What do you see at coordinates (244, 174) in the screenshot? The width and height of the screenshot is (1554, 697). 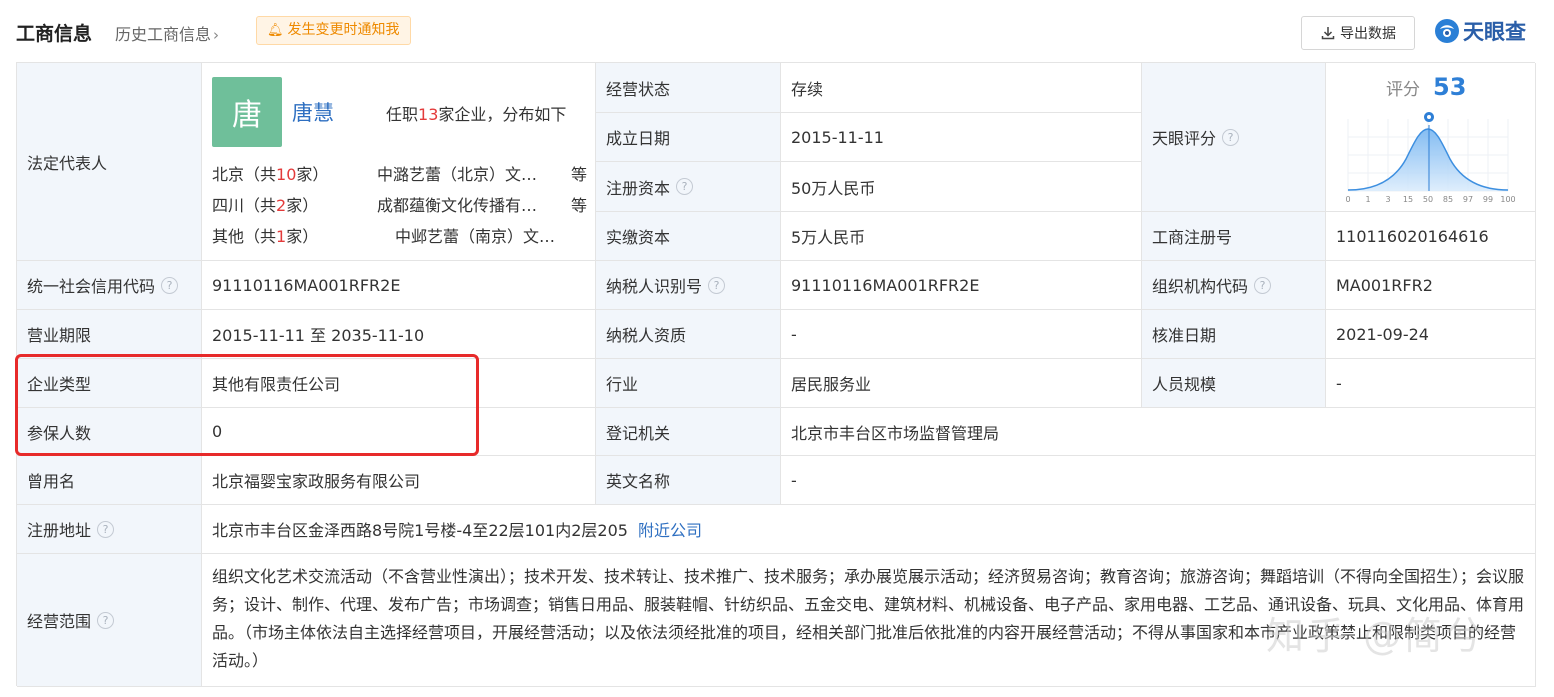 I see `region-prefix: 北京（共` at bounding box center [244, 174].